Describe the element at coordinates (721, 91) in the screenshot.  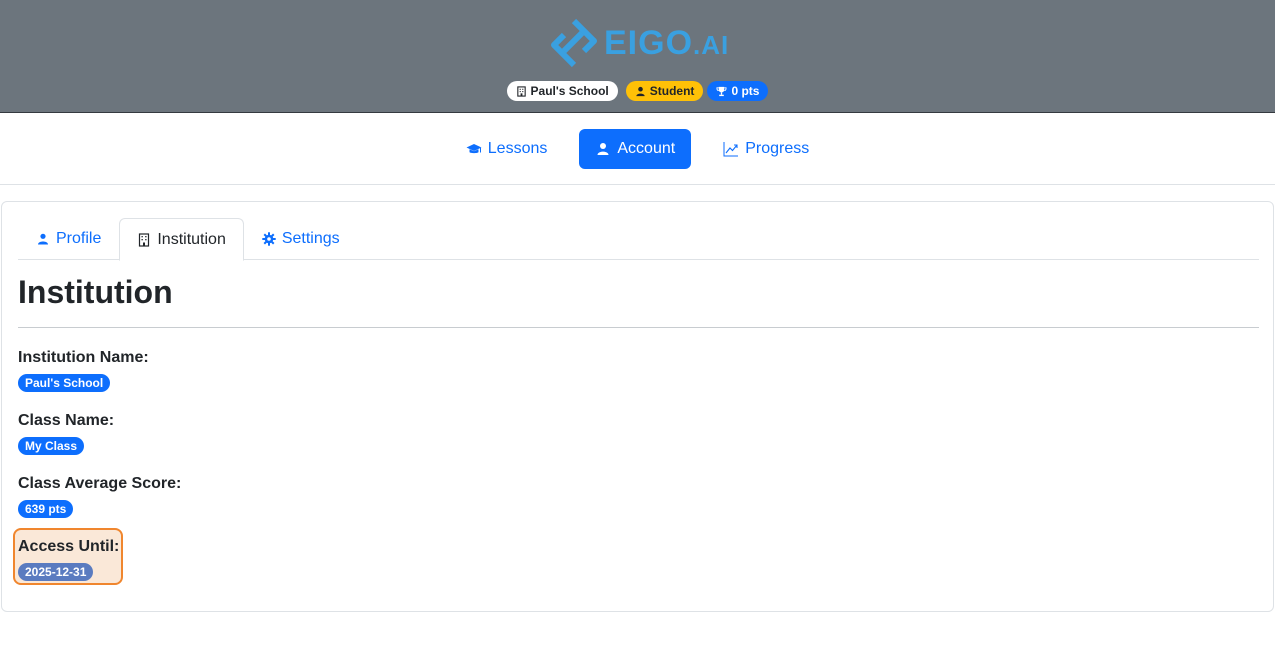
I see `trophy-icon` at that location.